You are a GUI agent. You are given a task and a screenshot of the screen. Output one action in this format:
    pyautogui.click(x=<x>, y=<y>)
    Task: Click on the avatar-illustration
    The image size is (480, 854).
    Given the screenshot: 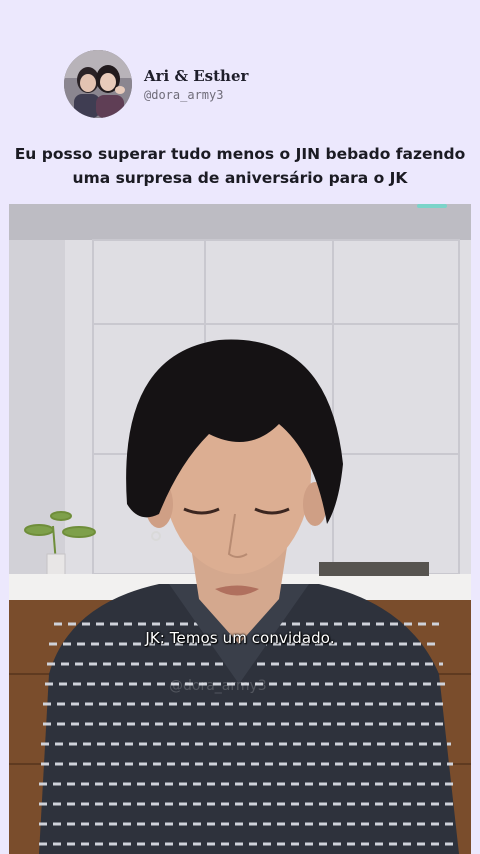 What is the action you would take?
    pyautogui.click(x=98, y=84)
    